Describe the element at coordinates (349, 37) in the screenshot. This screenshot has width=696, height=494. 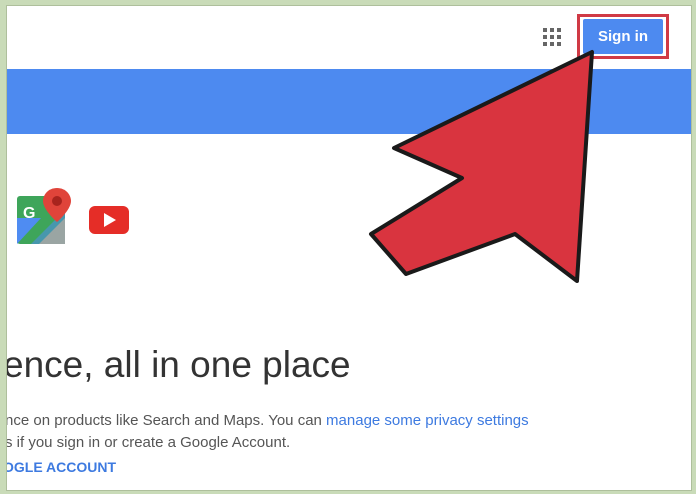
I see `top-bar: Sign in` at that location.